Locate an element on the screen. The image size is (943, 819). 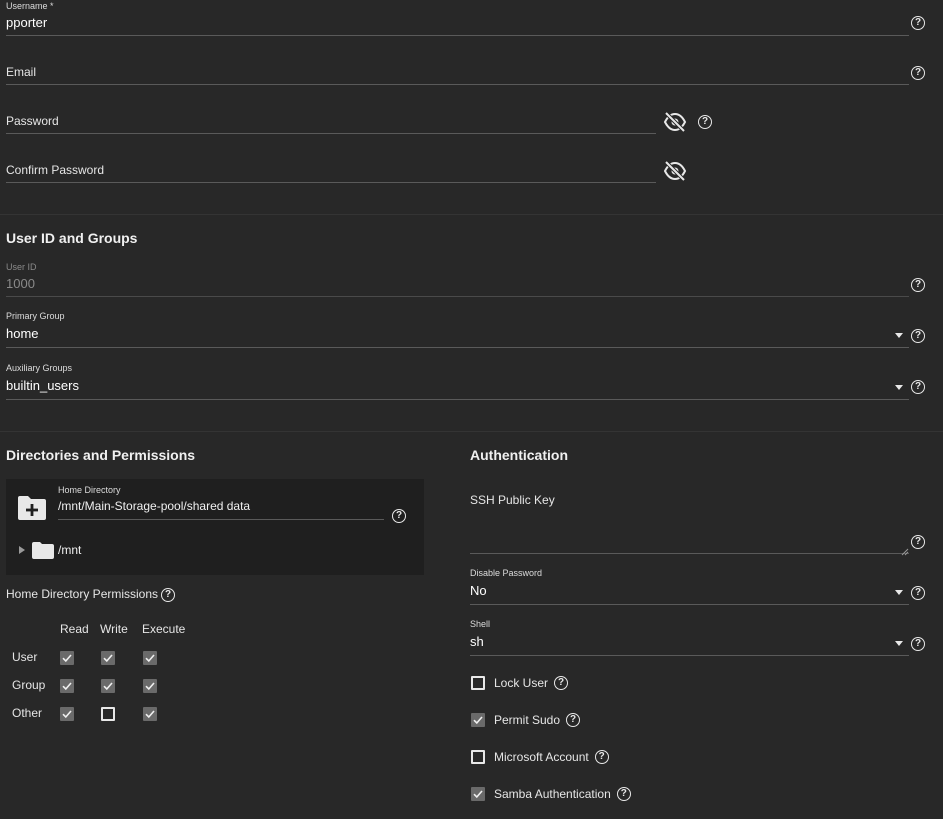
user-id-label: User ID is located at coordinates (21, 267).